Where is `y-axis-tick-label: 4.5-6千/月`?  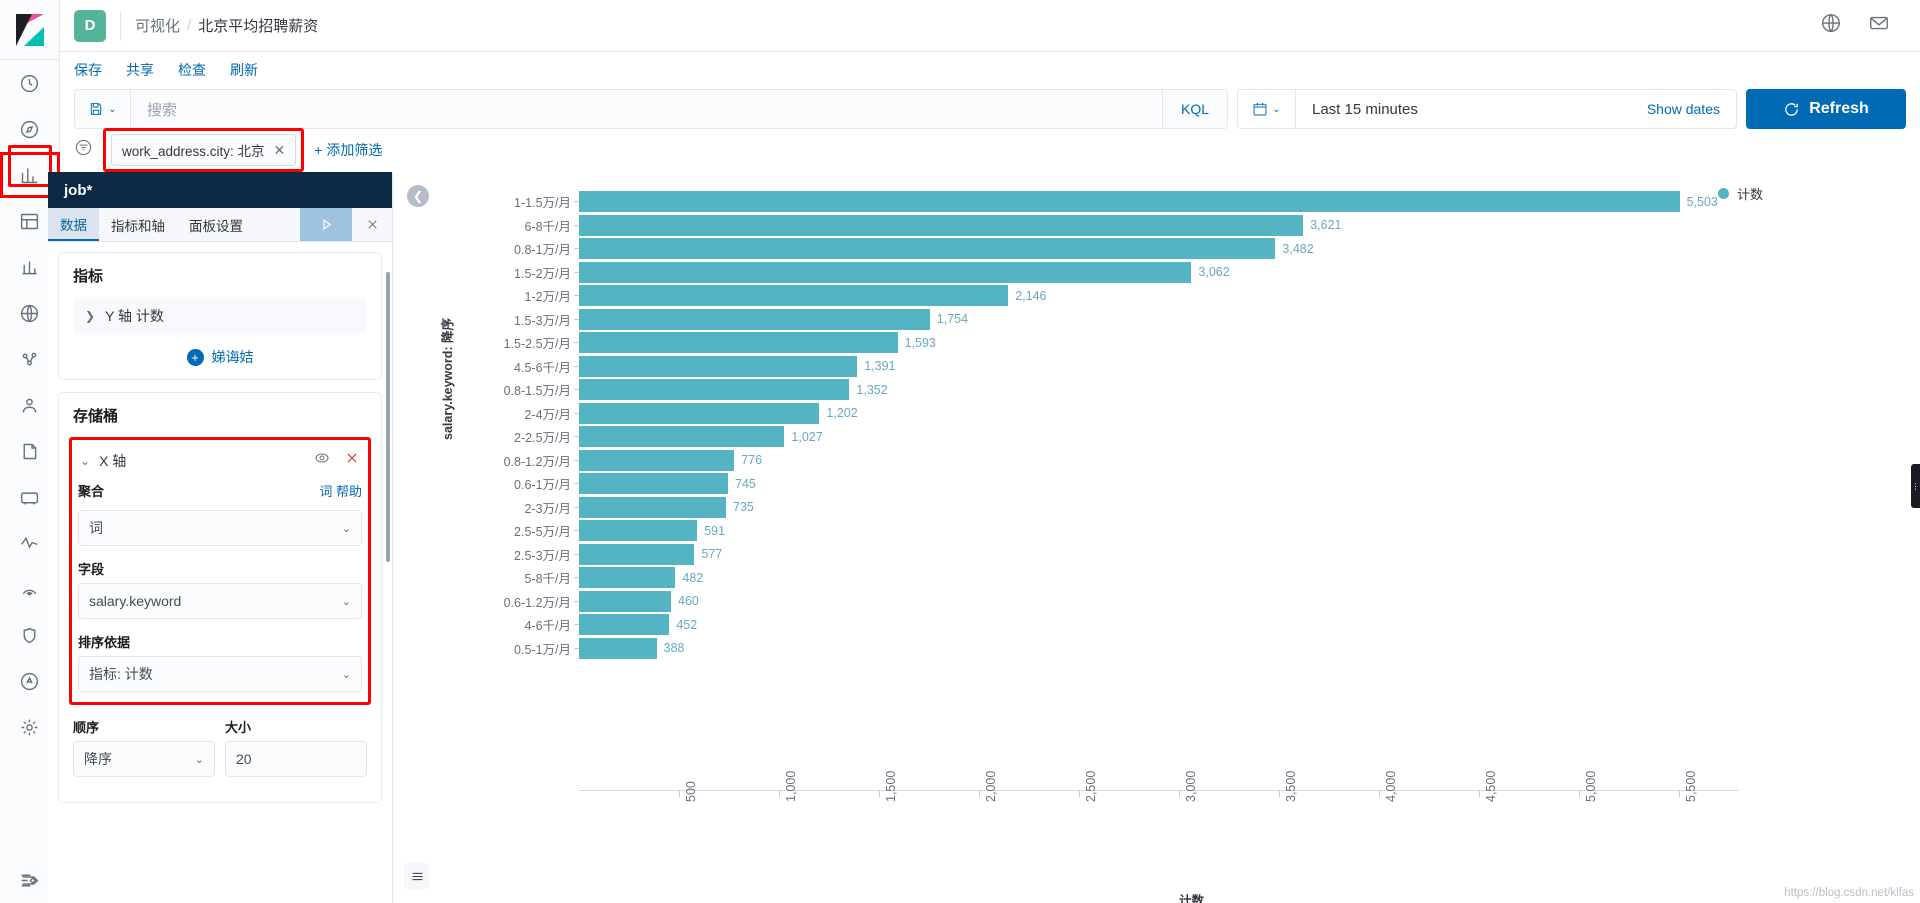
y-axis-tick-label: 4.5-6千/月 is located at coordinates (542, 367).